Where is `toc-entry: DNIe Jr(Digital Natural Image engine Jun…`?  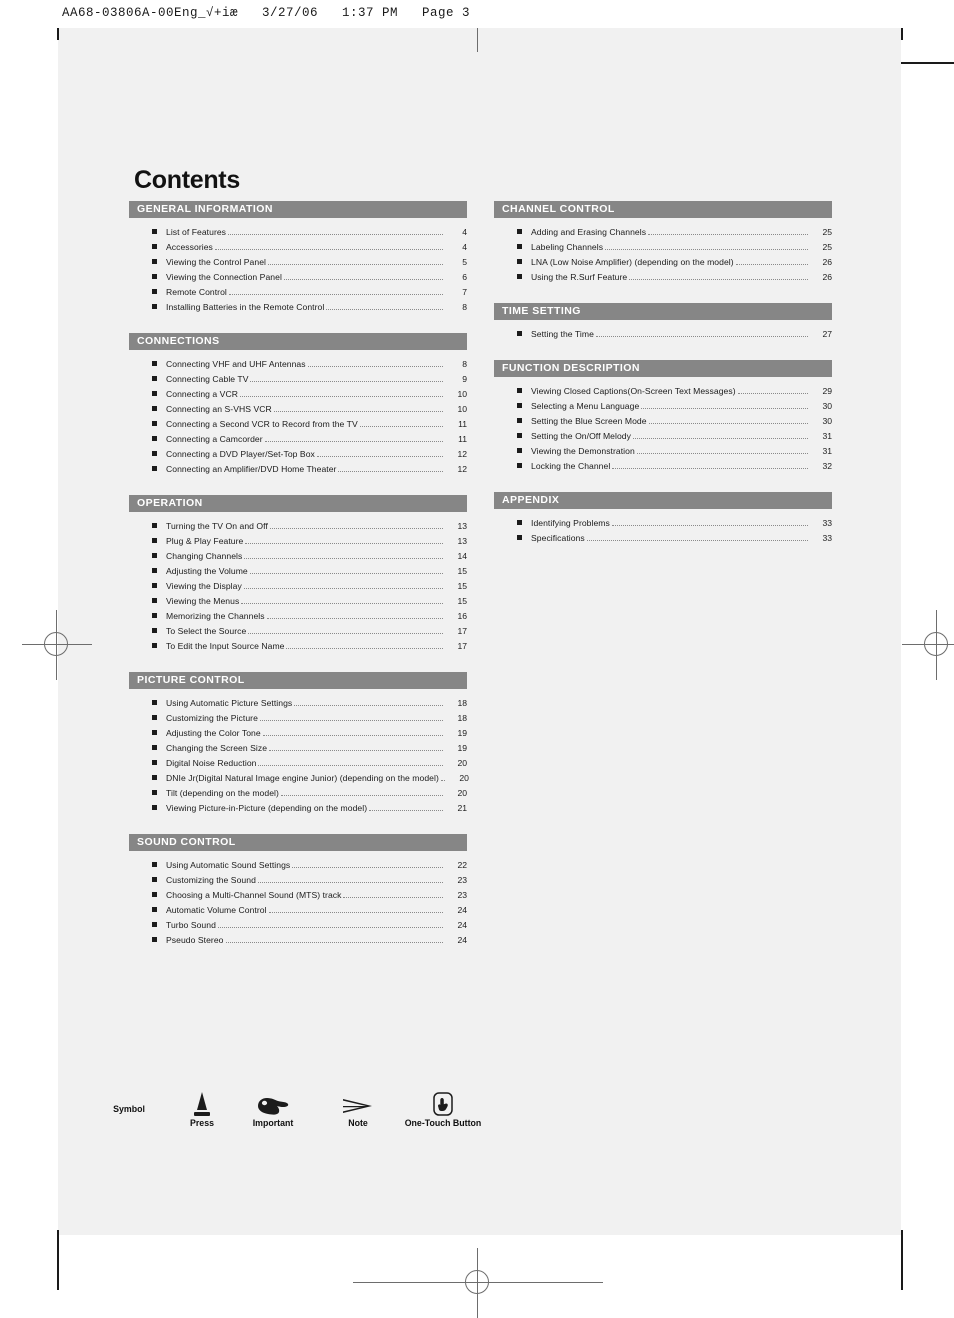 toc-entry: DNIe Jr(Digital Natural Image engine Jun… is located at coordinates (299, 780).